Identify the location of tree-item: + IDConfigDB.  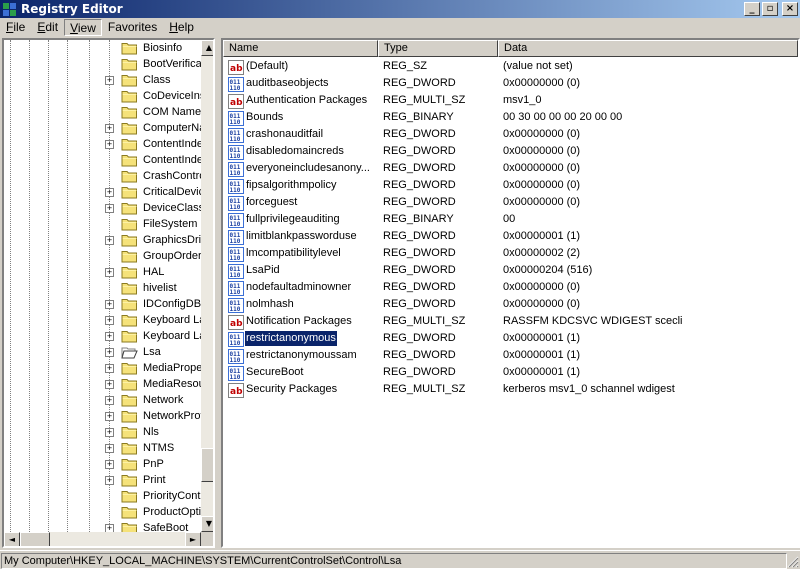
(102, 305).